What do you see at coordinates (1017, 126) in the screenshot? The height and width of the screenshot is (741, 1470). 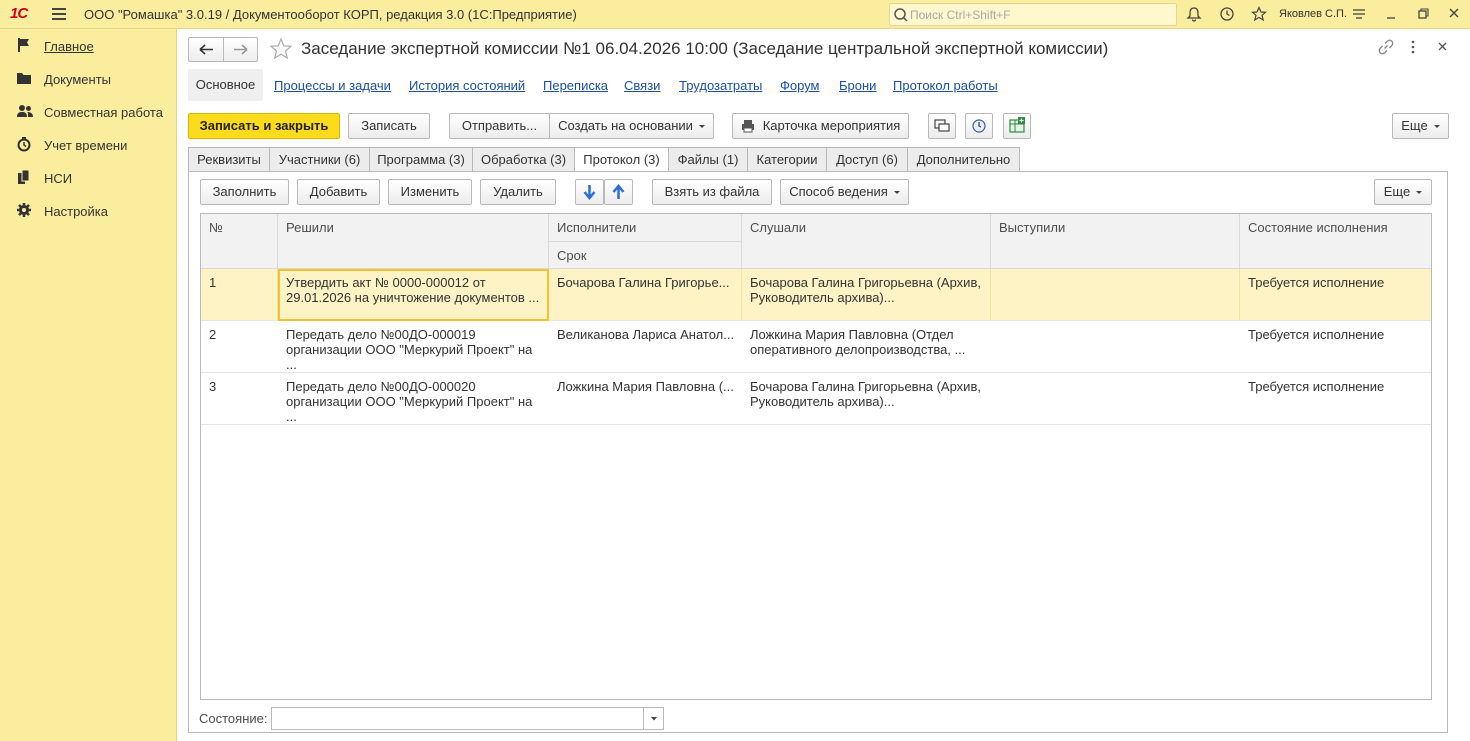 I see `add-spreadsheet-button` at bounding box center [1017, 126].